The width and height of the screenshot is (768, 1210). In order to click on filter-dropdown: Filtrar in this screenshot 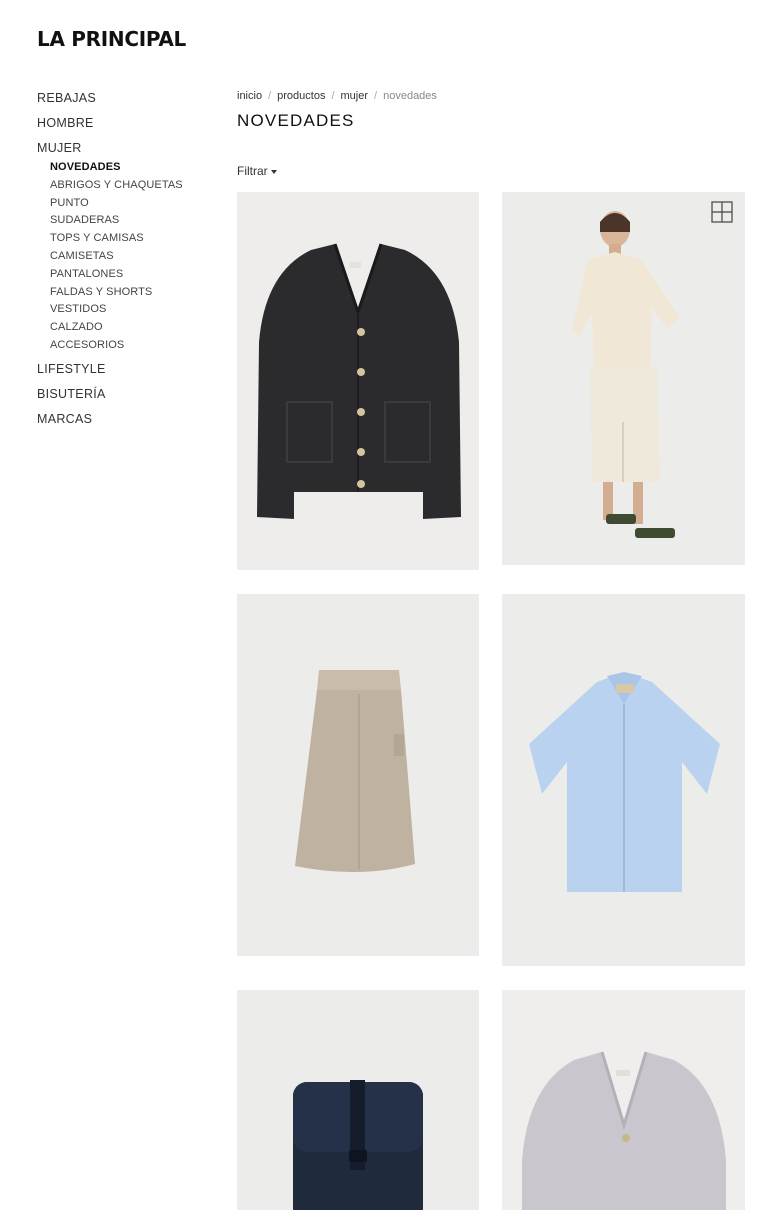, I will do `click(257, 171)`.